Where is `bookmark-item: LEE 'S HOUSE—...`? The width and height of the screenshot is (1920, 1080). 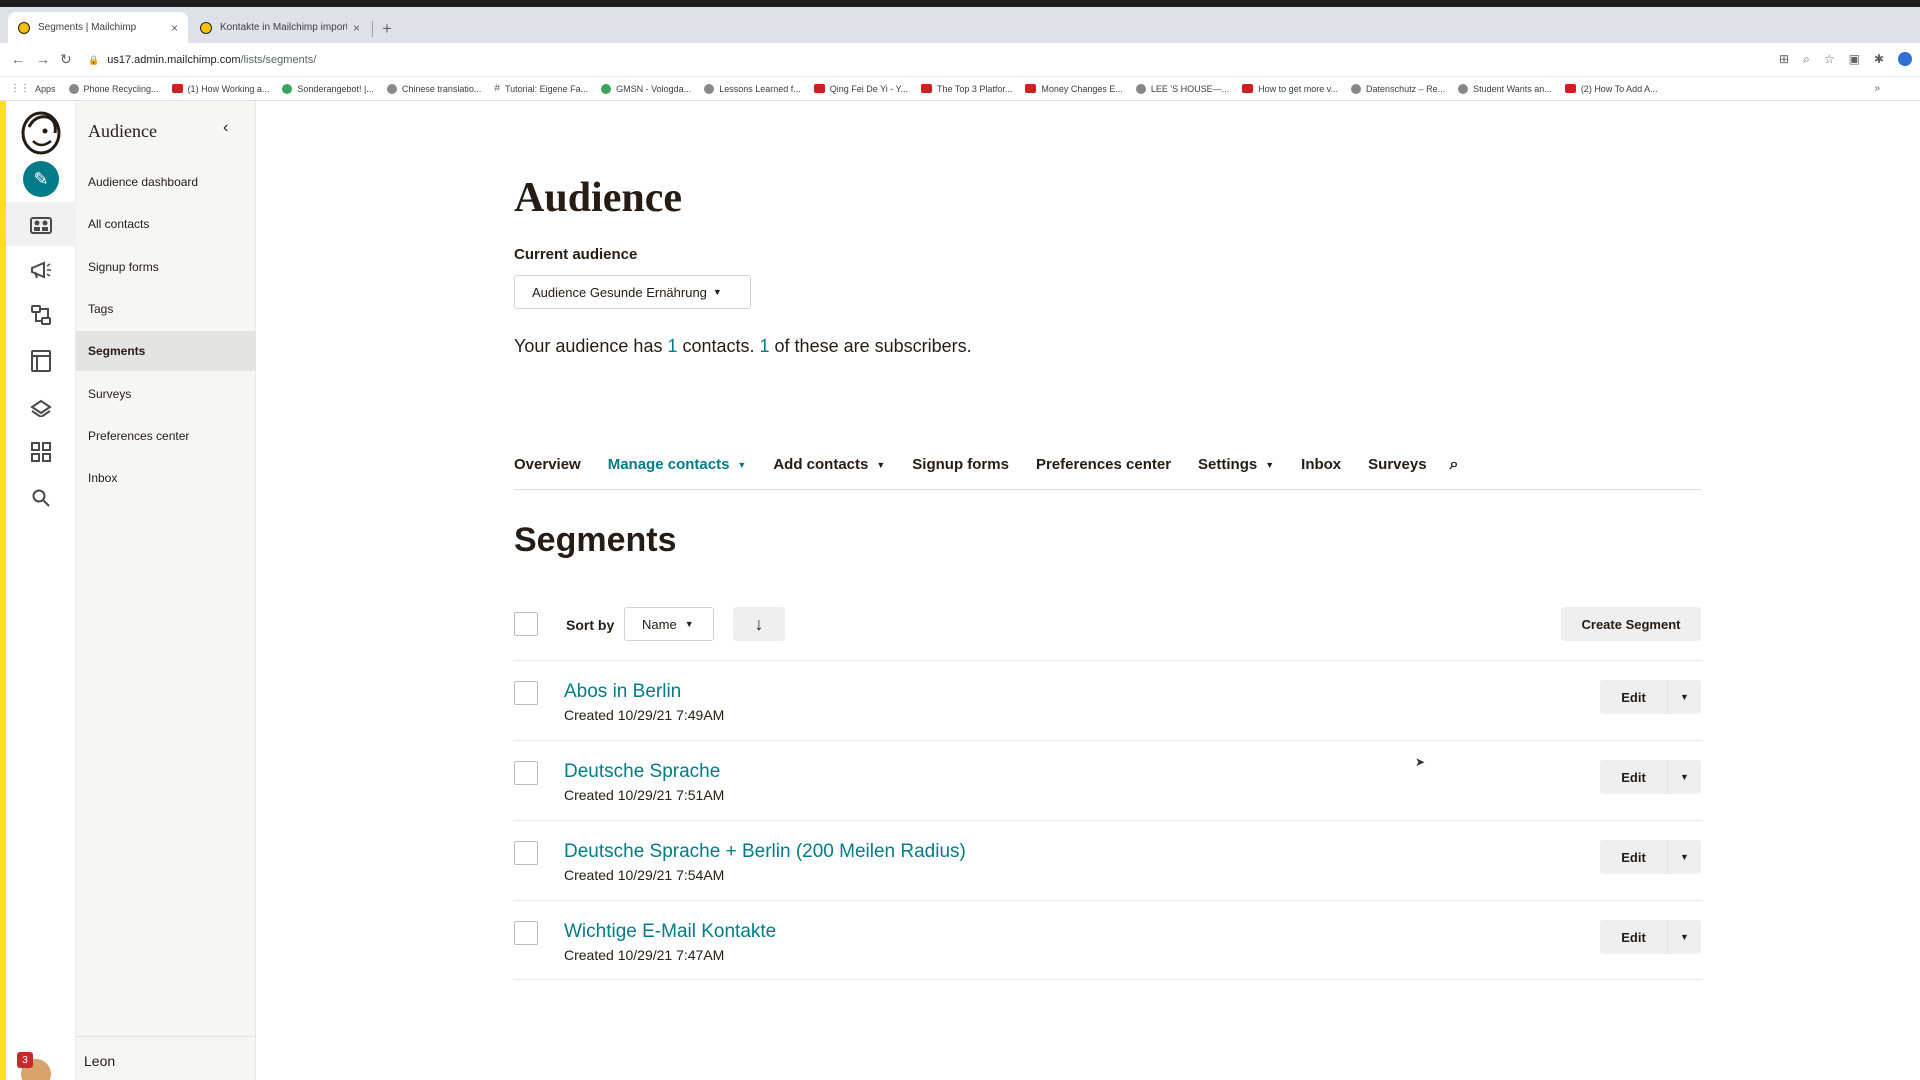
bookmark-item: LEE 'S HOUSE—... is located at coordinates (1182, 88).